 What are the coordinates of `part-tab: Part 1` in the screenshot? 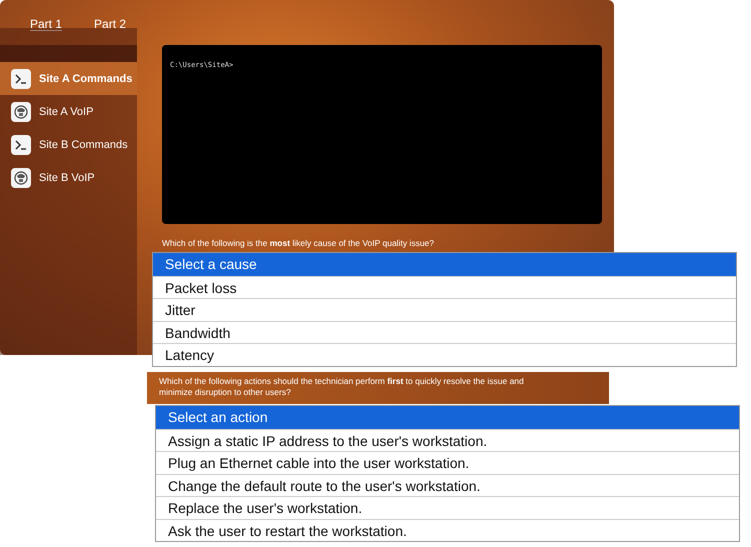 It's located at (46, 24).